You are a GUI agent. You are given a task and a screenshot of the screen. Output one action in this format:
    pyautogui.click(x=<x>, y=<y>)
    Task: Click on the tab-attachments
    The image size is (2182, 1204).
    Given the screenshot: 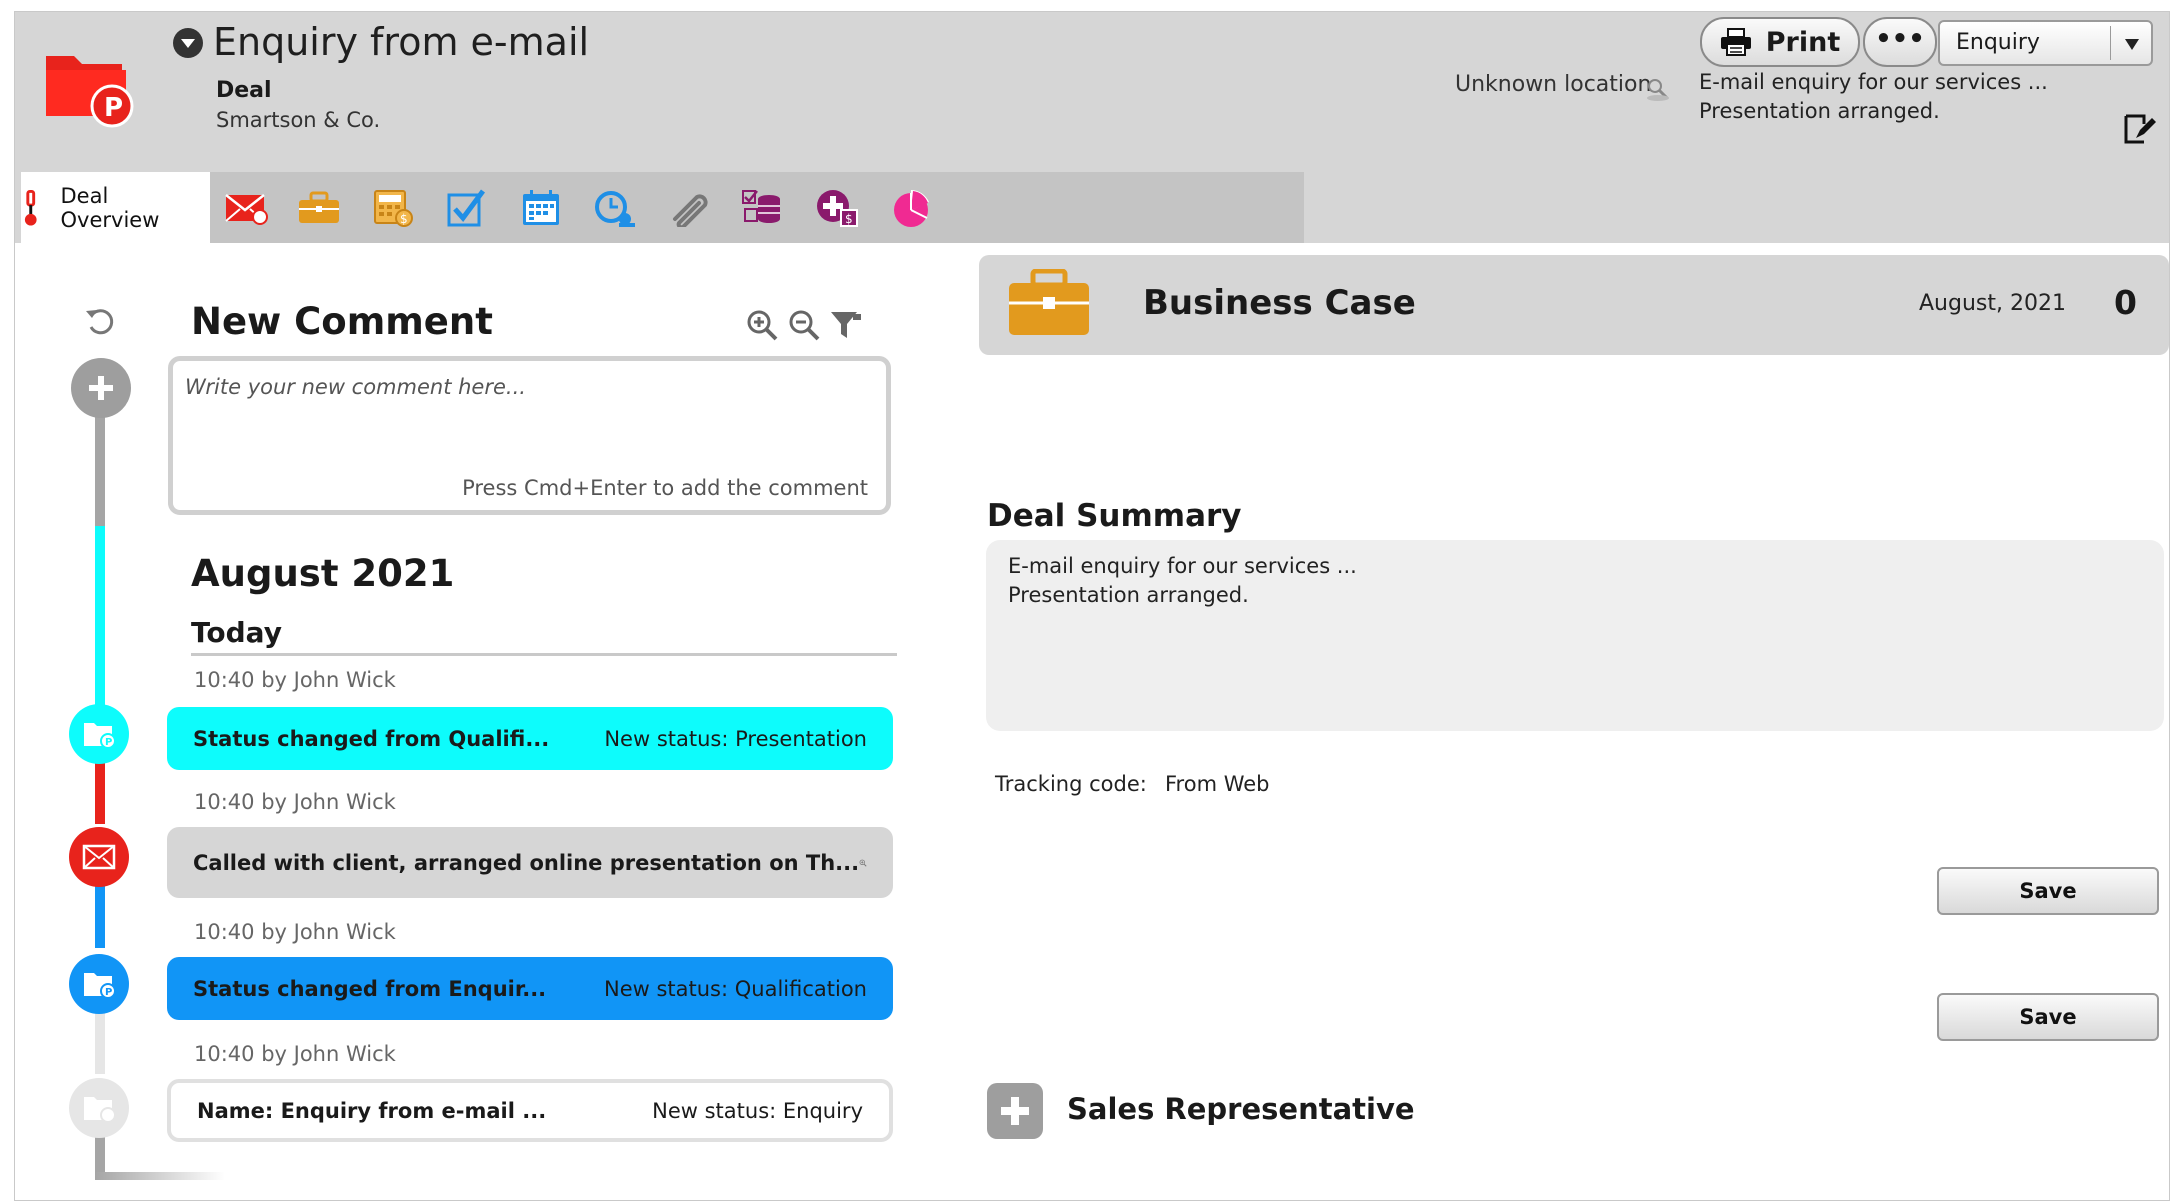 What is the action you would take?
    pyautogui.click(x=689, y=207)
    